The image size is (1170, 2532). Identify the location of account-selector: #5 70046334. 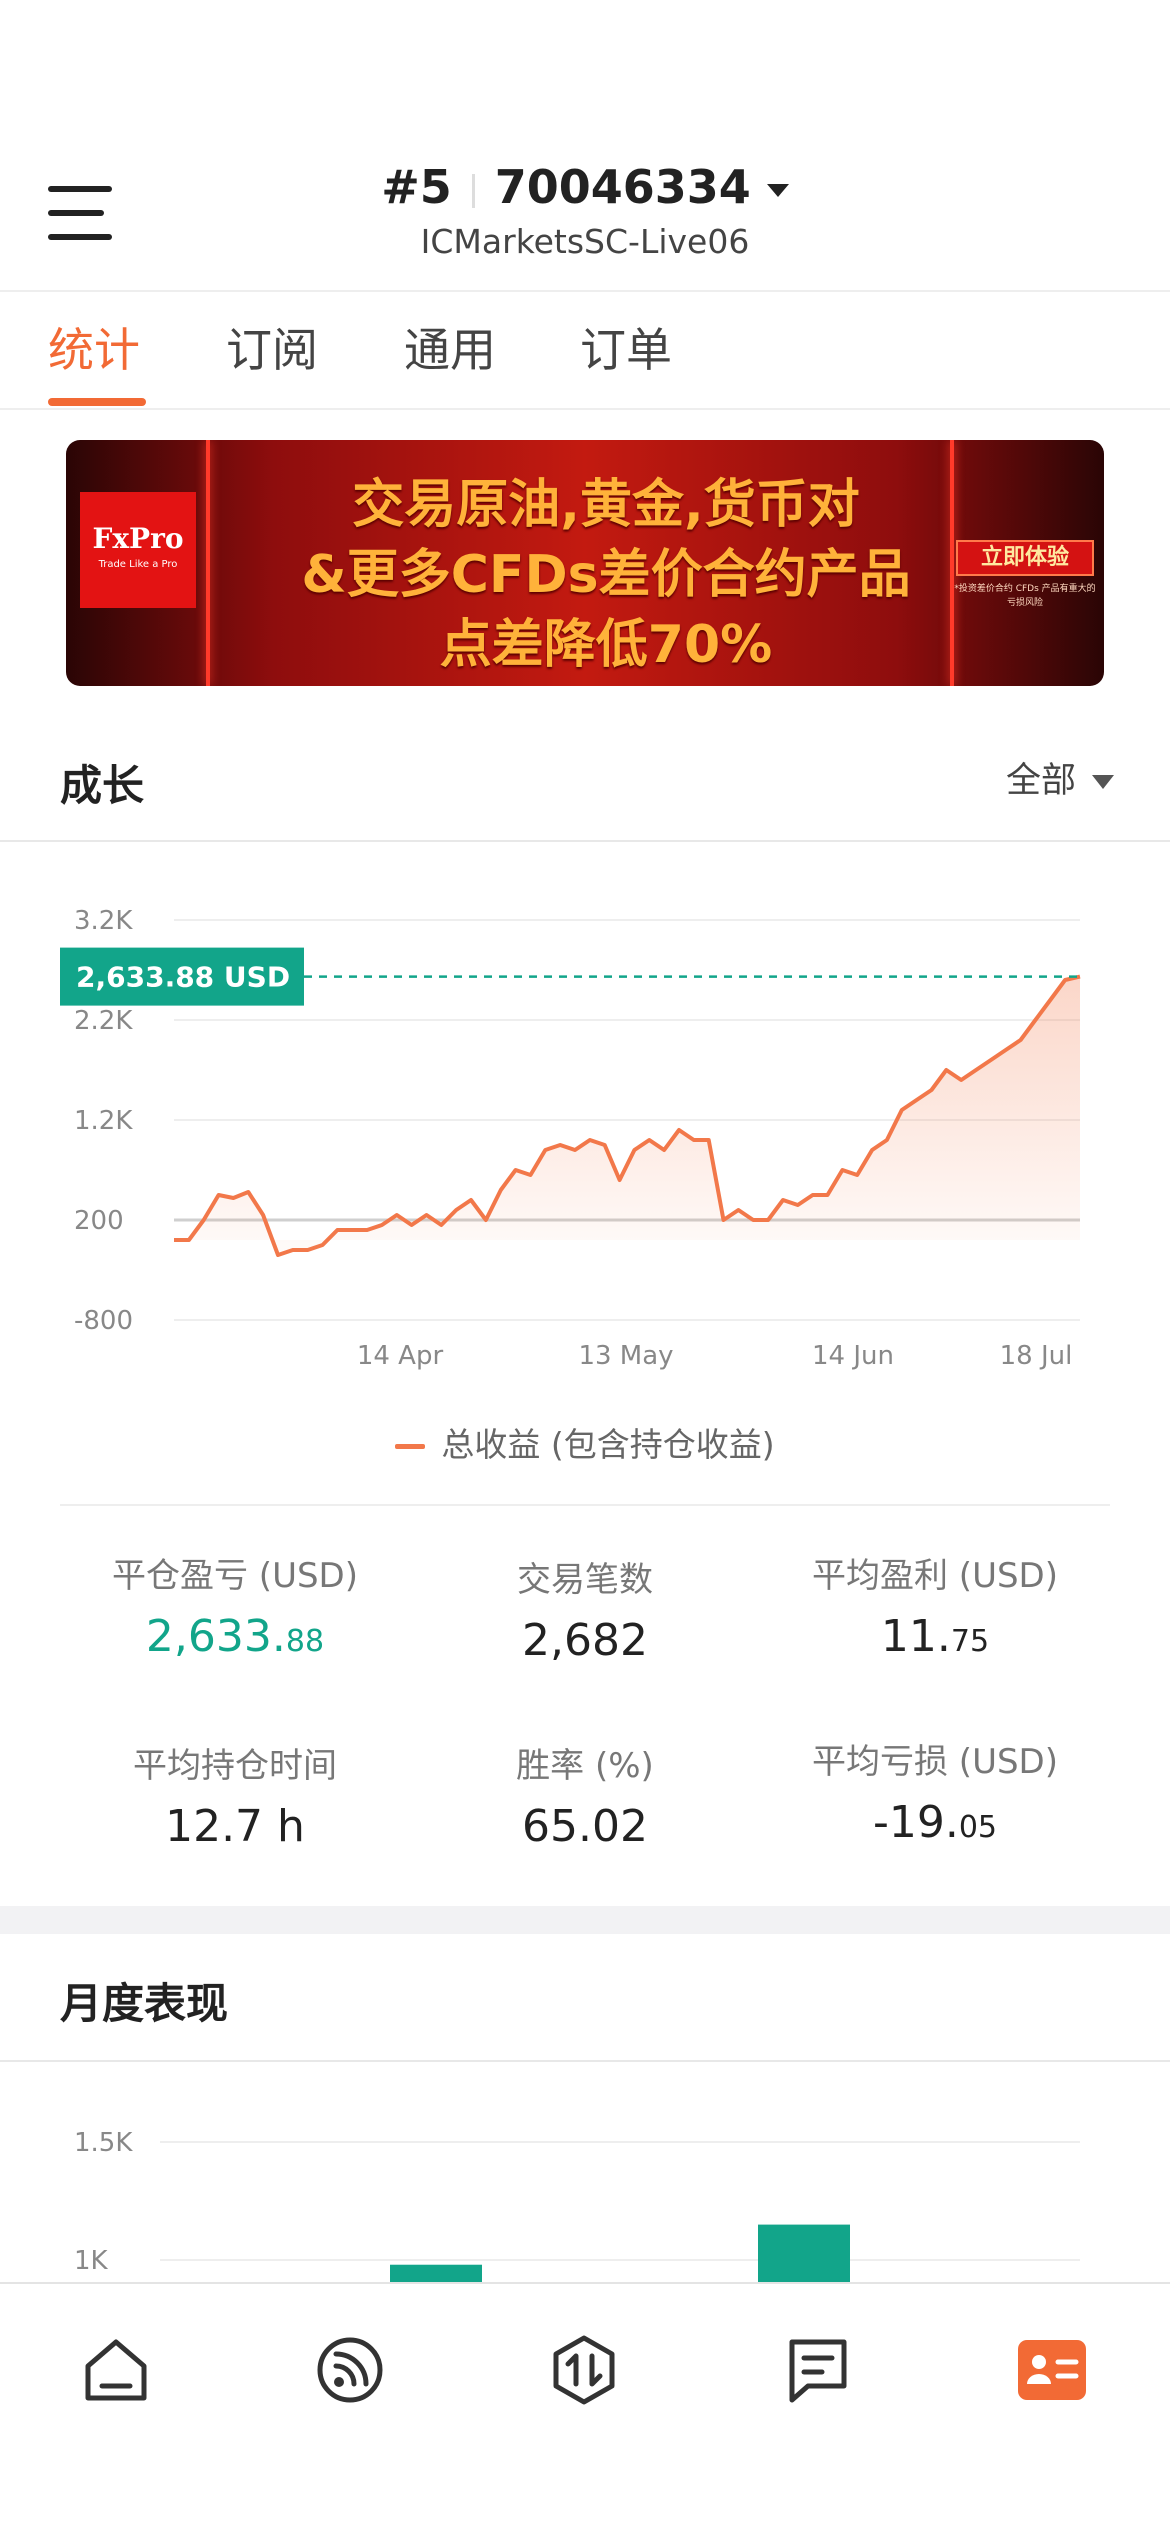
(585, 187).